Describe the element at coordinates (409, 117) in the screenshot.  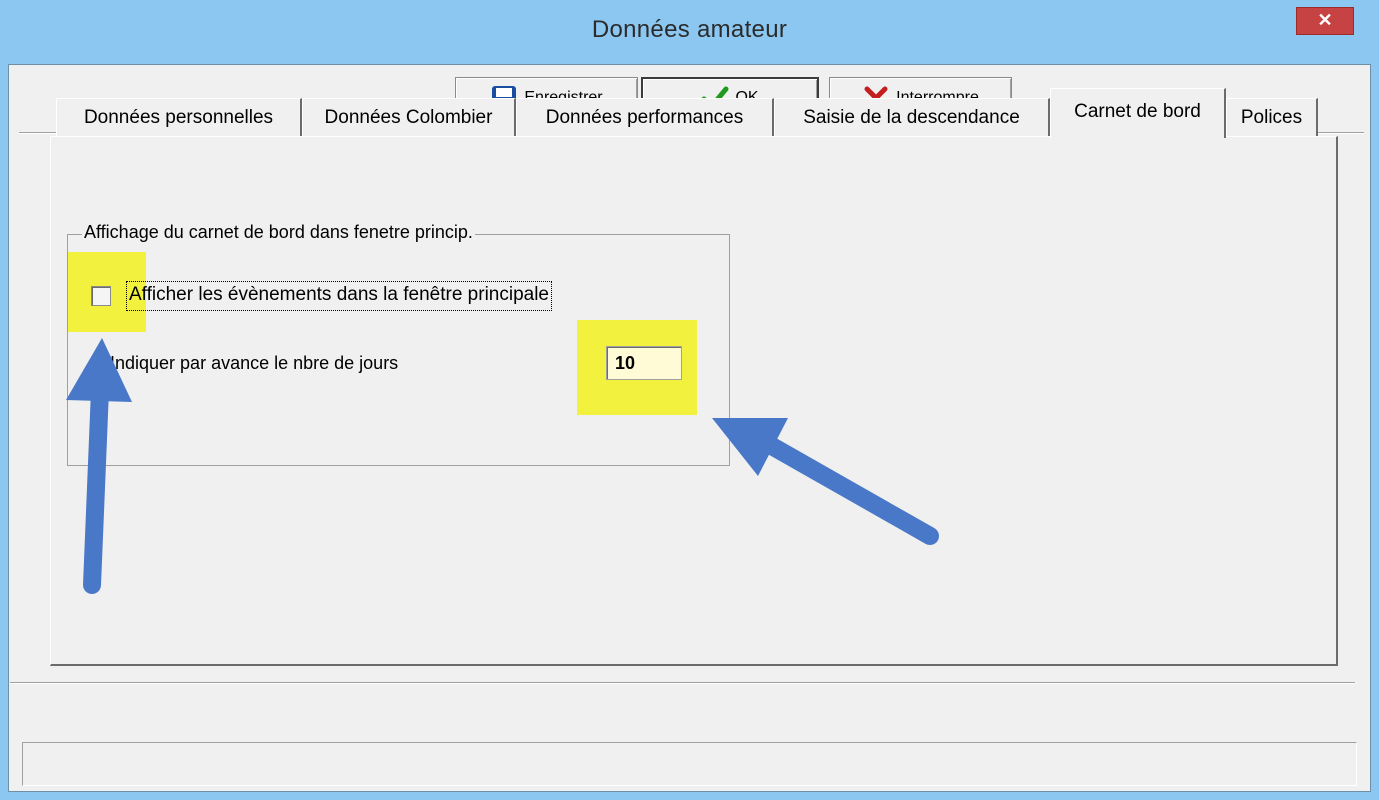
I see `tab-loft-data: Données Colombier` at that location.